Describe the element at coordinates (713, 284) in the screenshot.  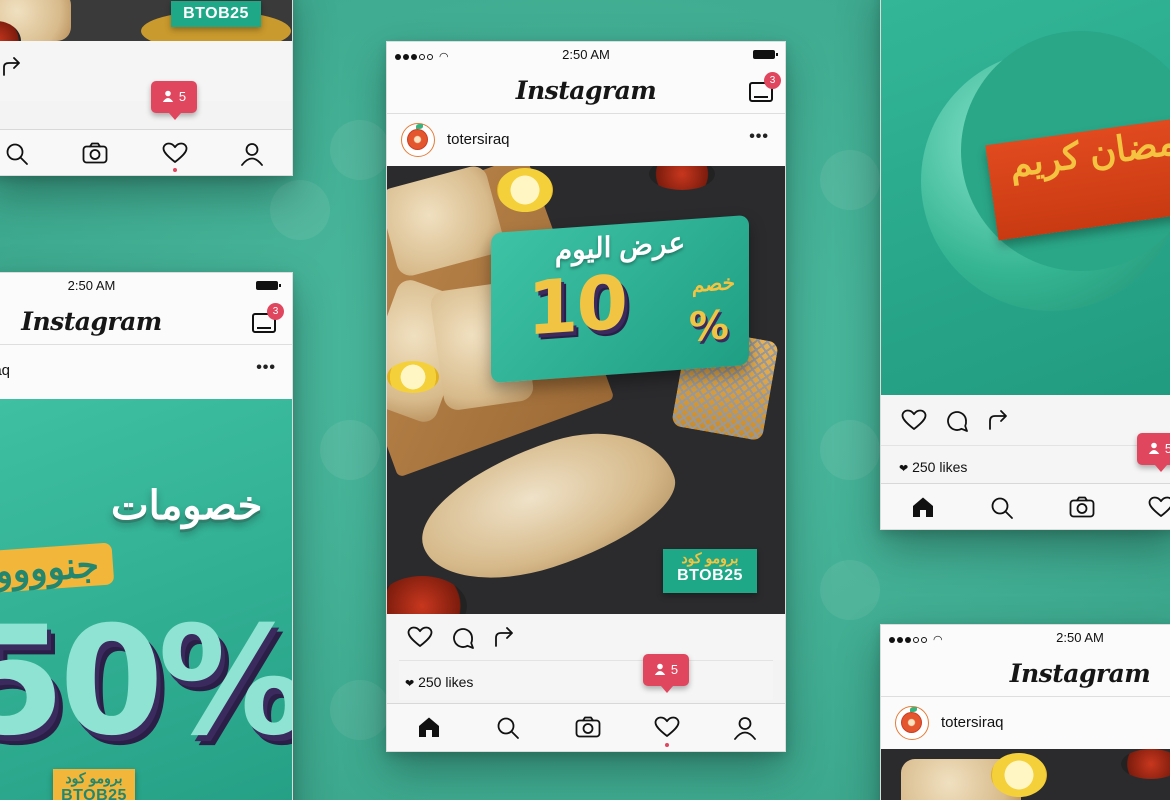
I see `discount-label: خصم` at that location.